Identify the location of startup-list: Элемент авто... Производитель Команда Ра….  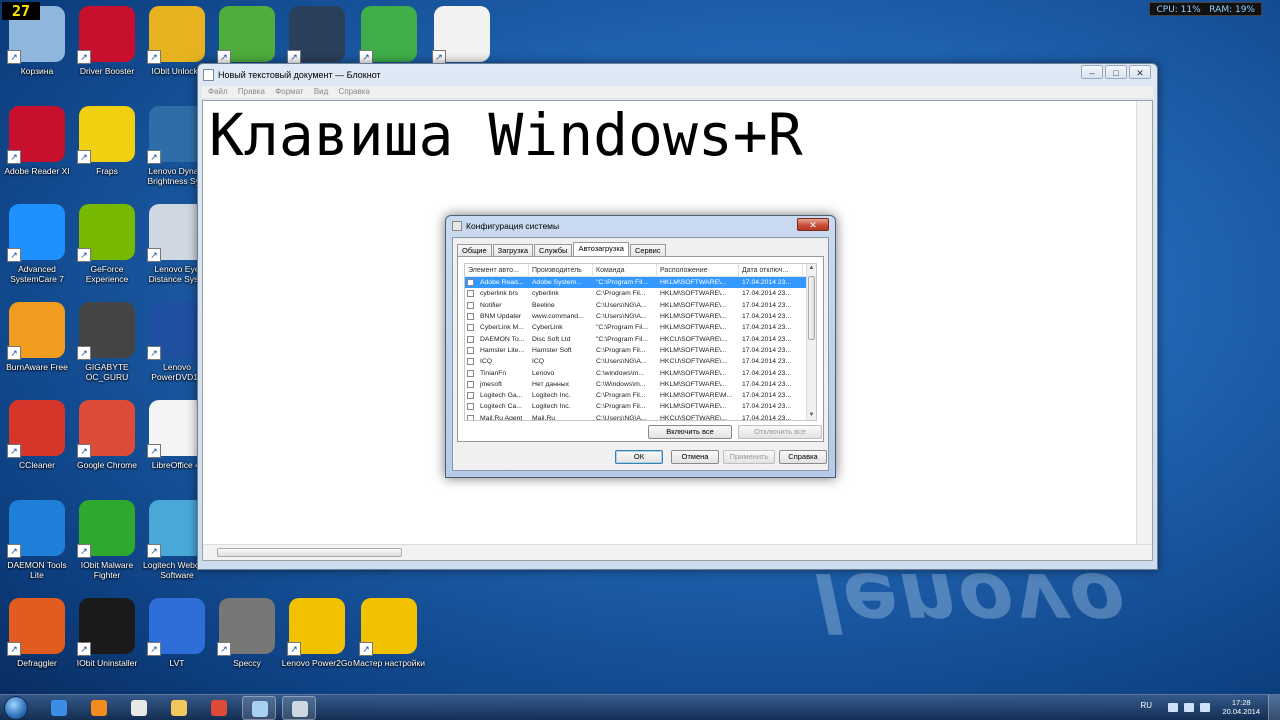
(640, 342).